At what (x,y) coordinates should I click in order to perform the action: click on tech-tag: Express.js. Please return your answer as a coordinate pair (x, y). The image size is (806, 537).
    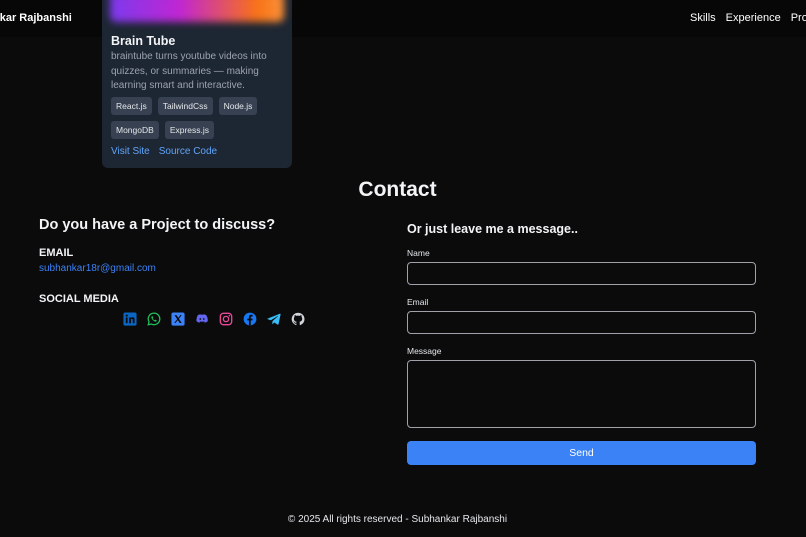
    Looking at the image, I should click on (189, 130).